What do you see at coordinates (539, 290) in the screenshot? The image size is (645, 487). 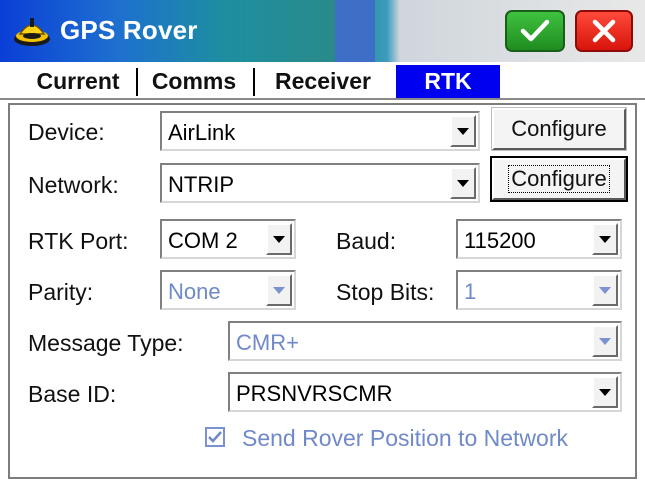 I see `stop-bits-dropdown: 1` at bounding box center [539, 290].